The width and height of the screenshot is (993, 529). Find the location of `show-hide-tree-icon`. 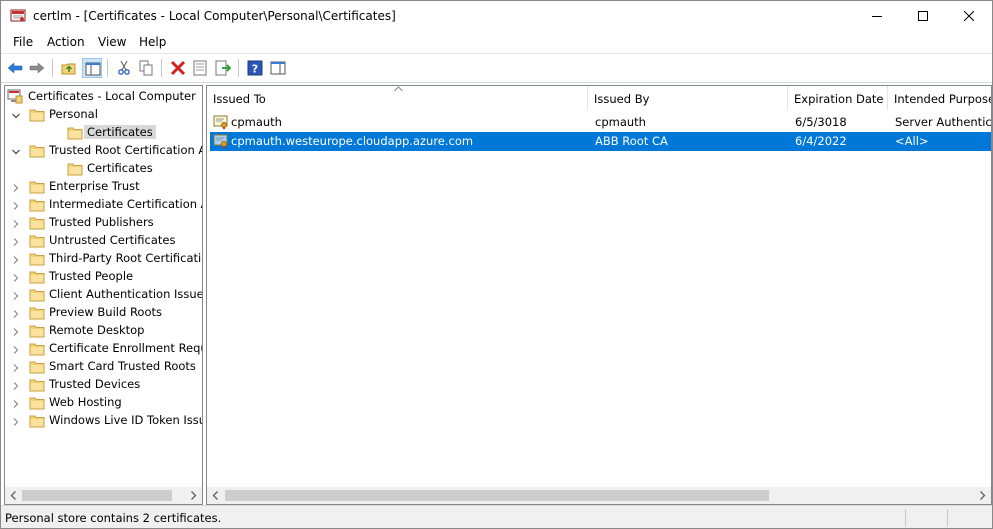

show-hide-tree-icon is located at coordinates (93, 69).